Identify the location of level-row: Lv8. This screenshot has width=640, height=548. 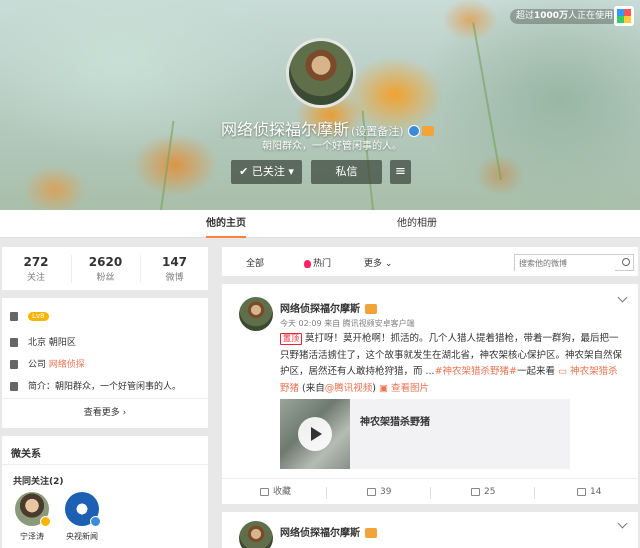
(29, 317).